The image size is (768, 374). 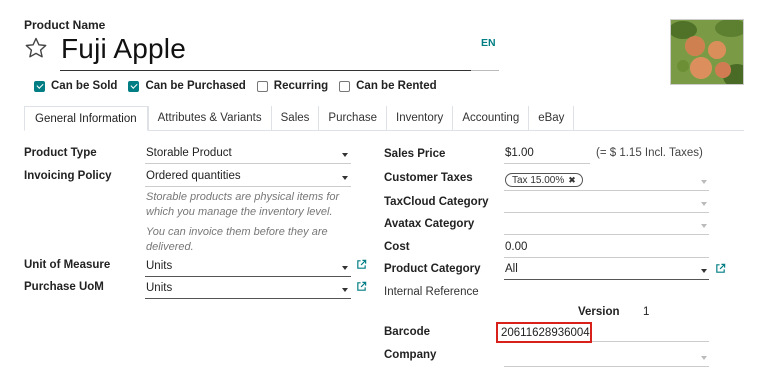 I want to click on version-label: Version, so click(x=599, y=312).